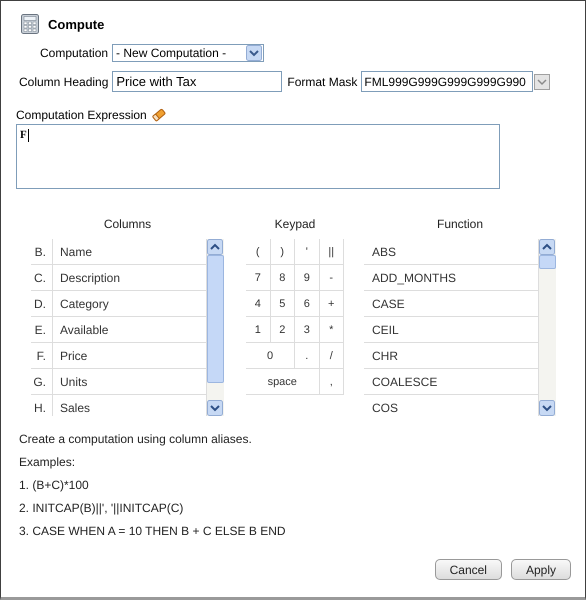 This screenshot has height=600, width=586. What do you see at coordinates (197, 81) in the screenshot?
I see `column-heading-field: Price with Tax` at bounding box center [197, 81].